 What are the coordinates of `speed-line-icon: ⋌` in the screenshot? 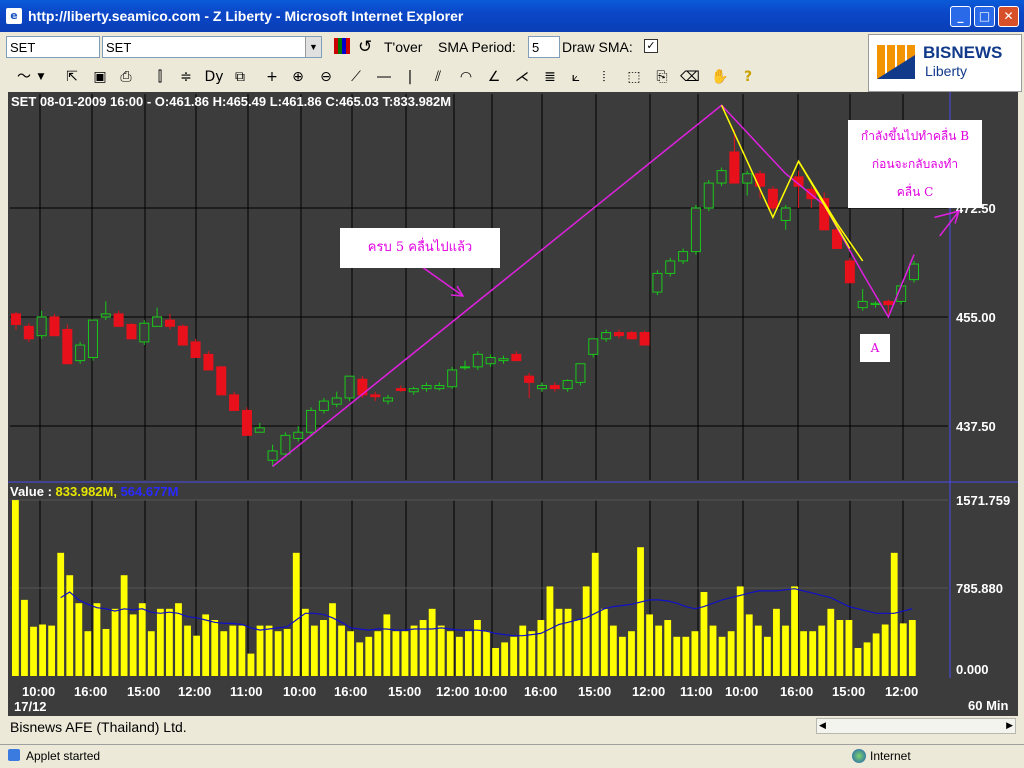 It's located at (522, 77).